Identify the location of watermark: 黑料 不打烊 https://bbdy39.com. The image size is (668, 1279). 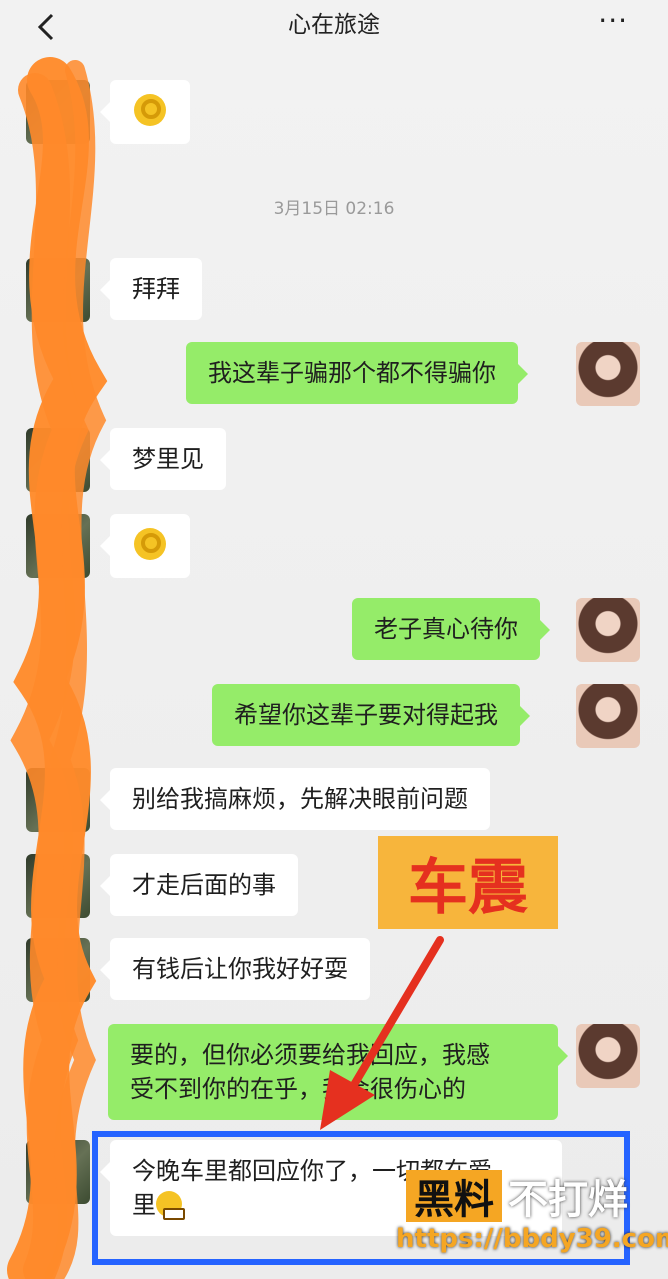
(532, 1216).